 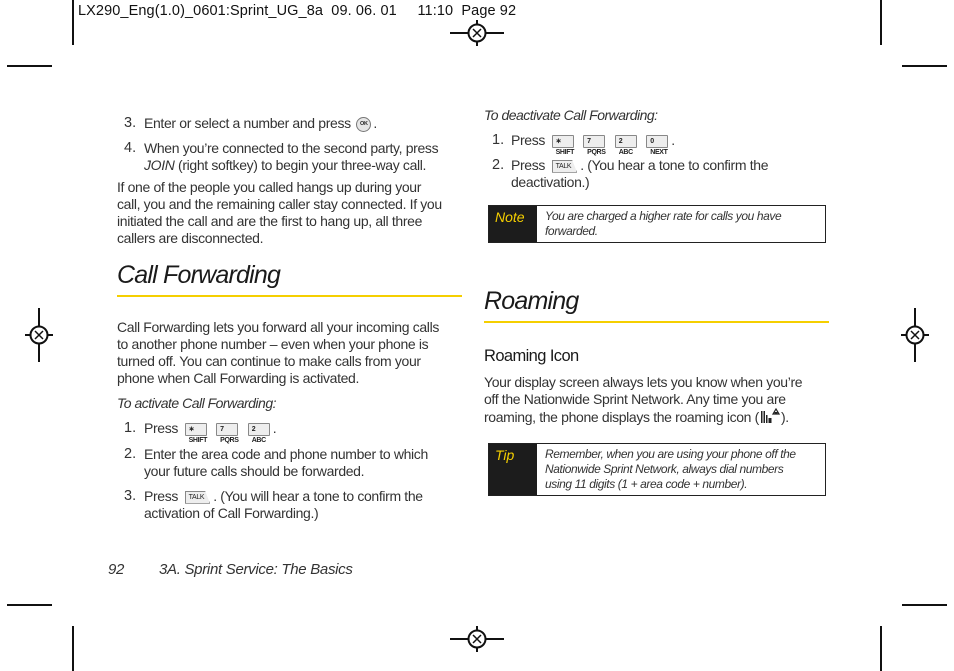 What do you see at coordinates (571, 115) in the screenshot?
I see `deactivate-heading: To deactivate Call Forwarding:` at bounding box center [571, 115].